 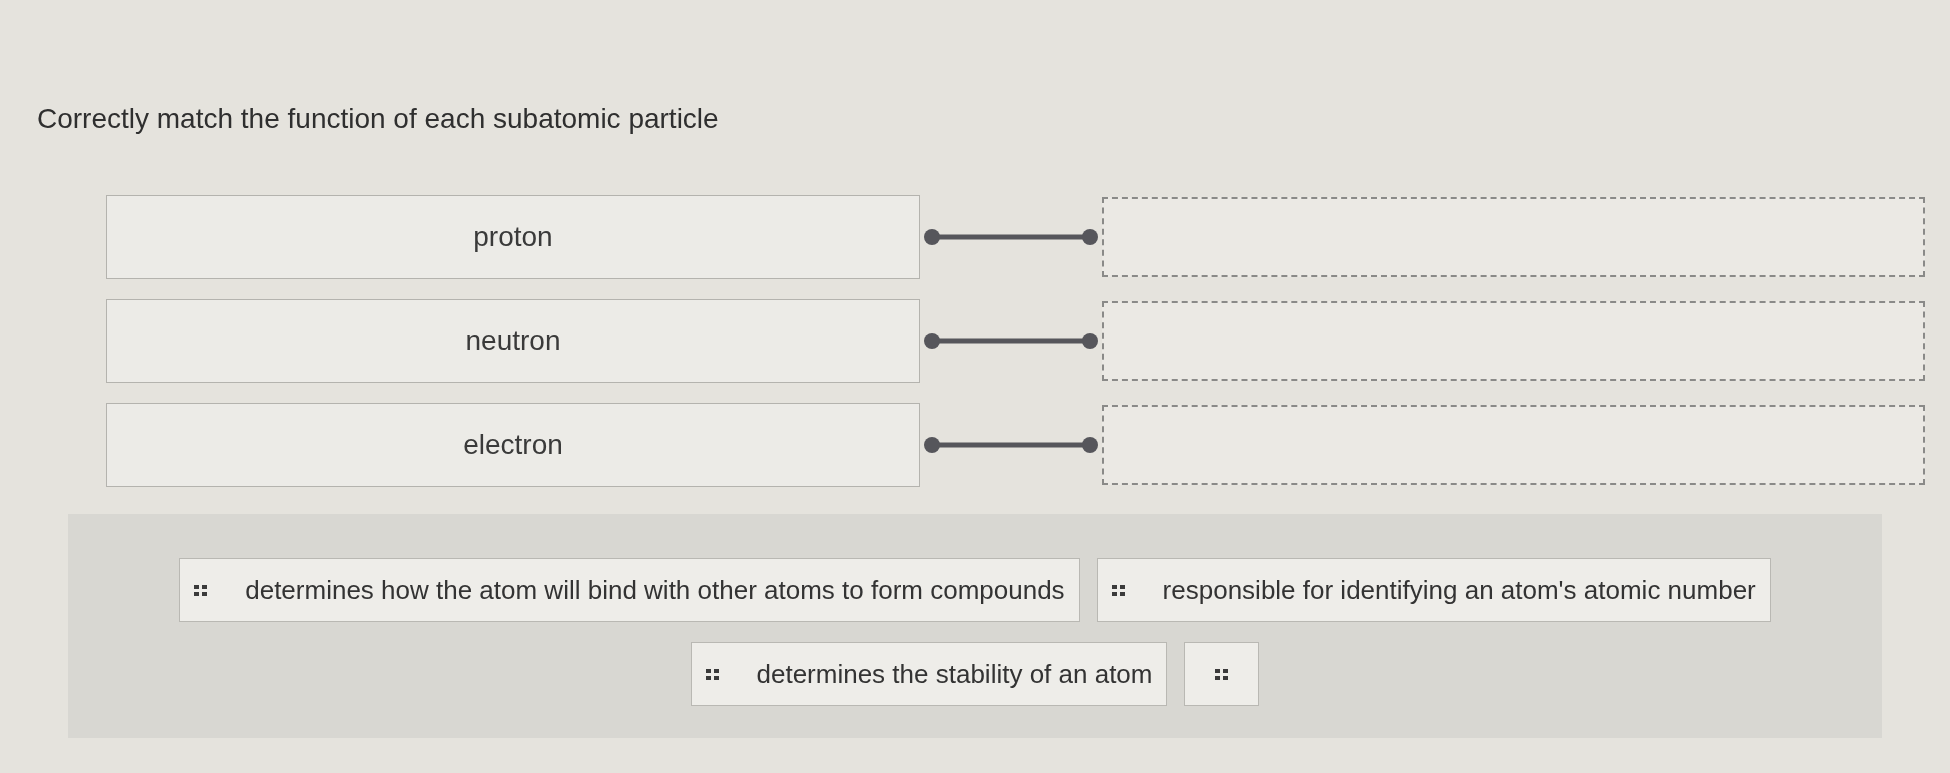 I want to click on answer-chip: determines the stability of an atom, so click(x=929, y=674).